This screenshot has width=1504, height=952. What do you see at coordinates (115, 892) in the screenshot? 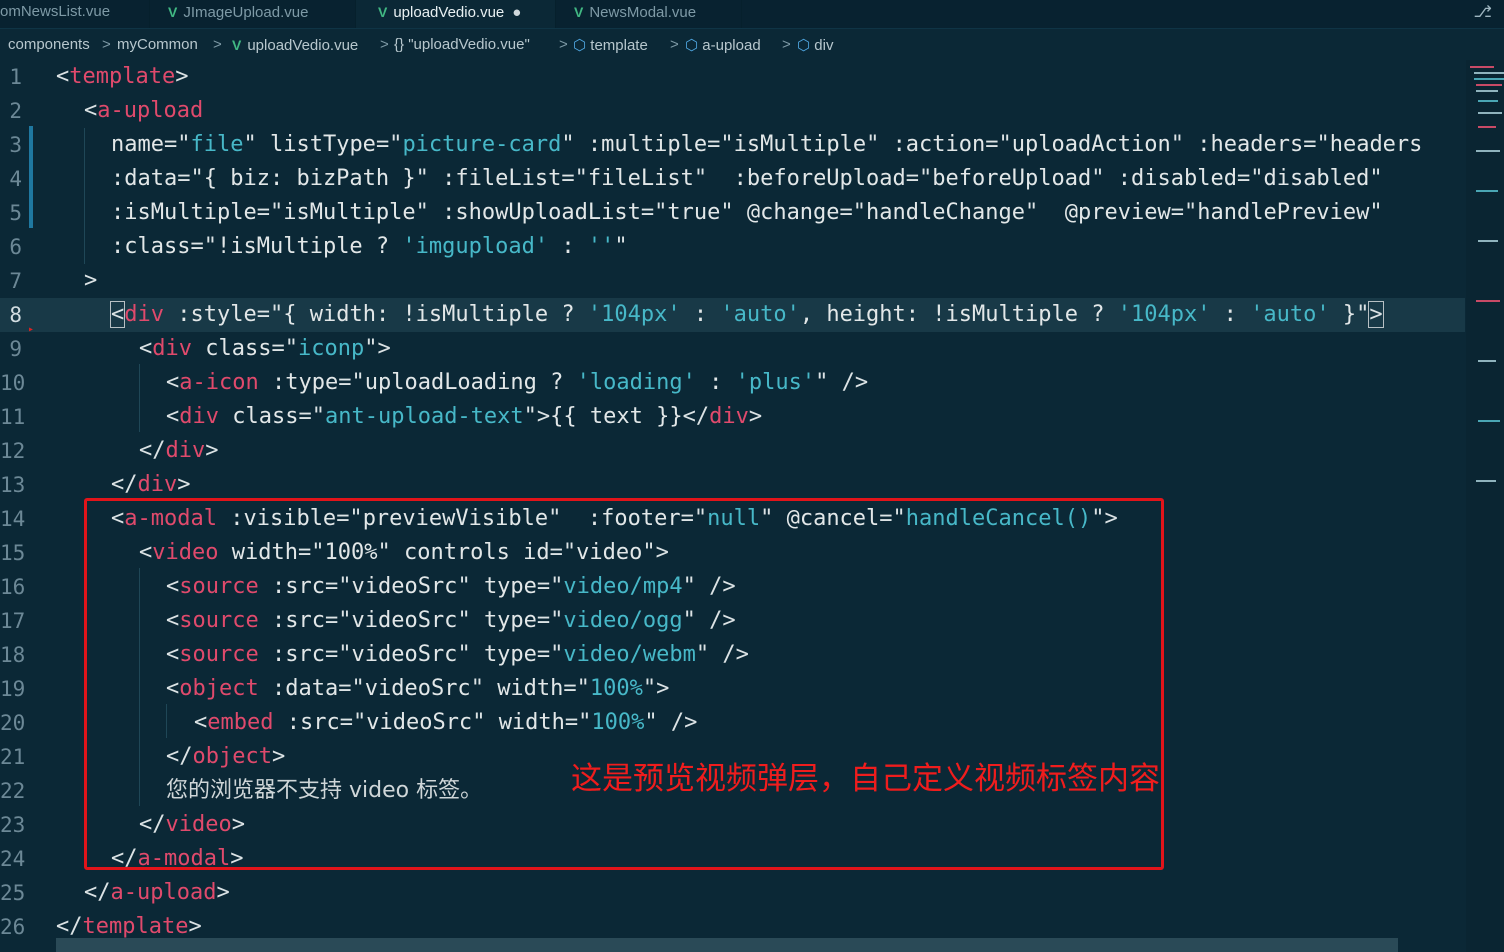
I see `code-line: 25 </a-upload>` at bounding box center [115, 892].